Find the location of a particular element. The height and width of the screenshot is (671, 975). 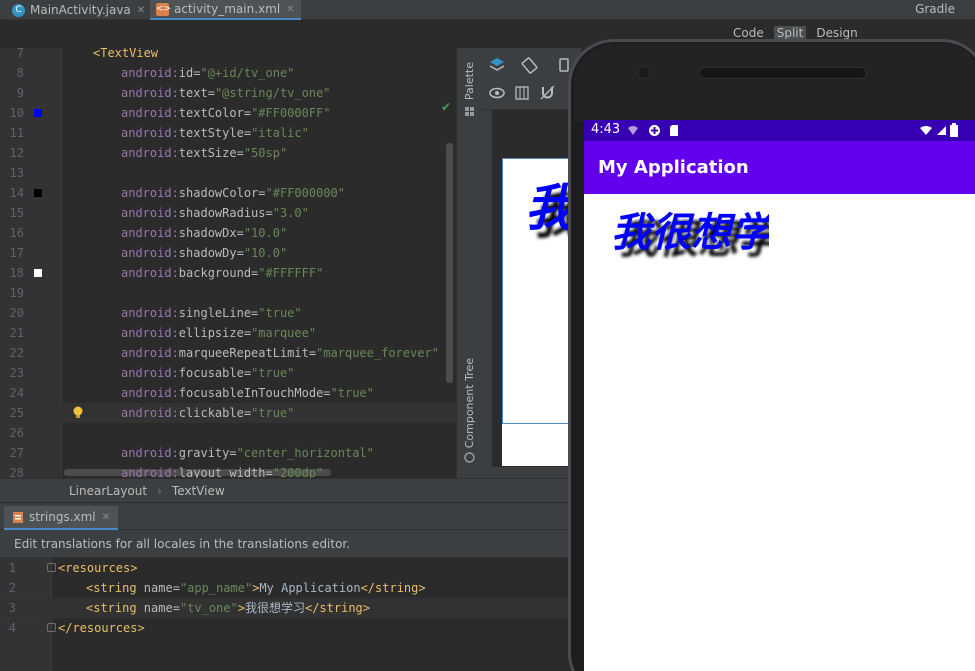

blueprint-toggle-icon is located at coordinates (522, 93).